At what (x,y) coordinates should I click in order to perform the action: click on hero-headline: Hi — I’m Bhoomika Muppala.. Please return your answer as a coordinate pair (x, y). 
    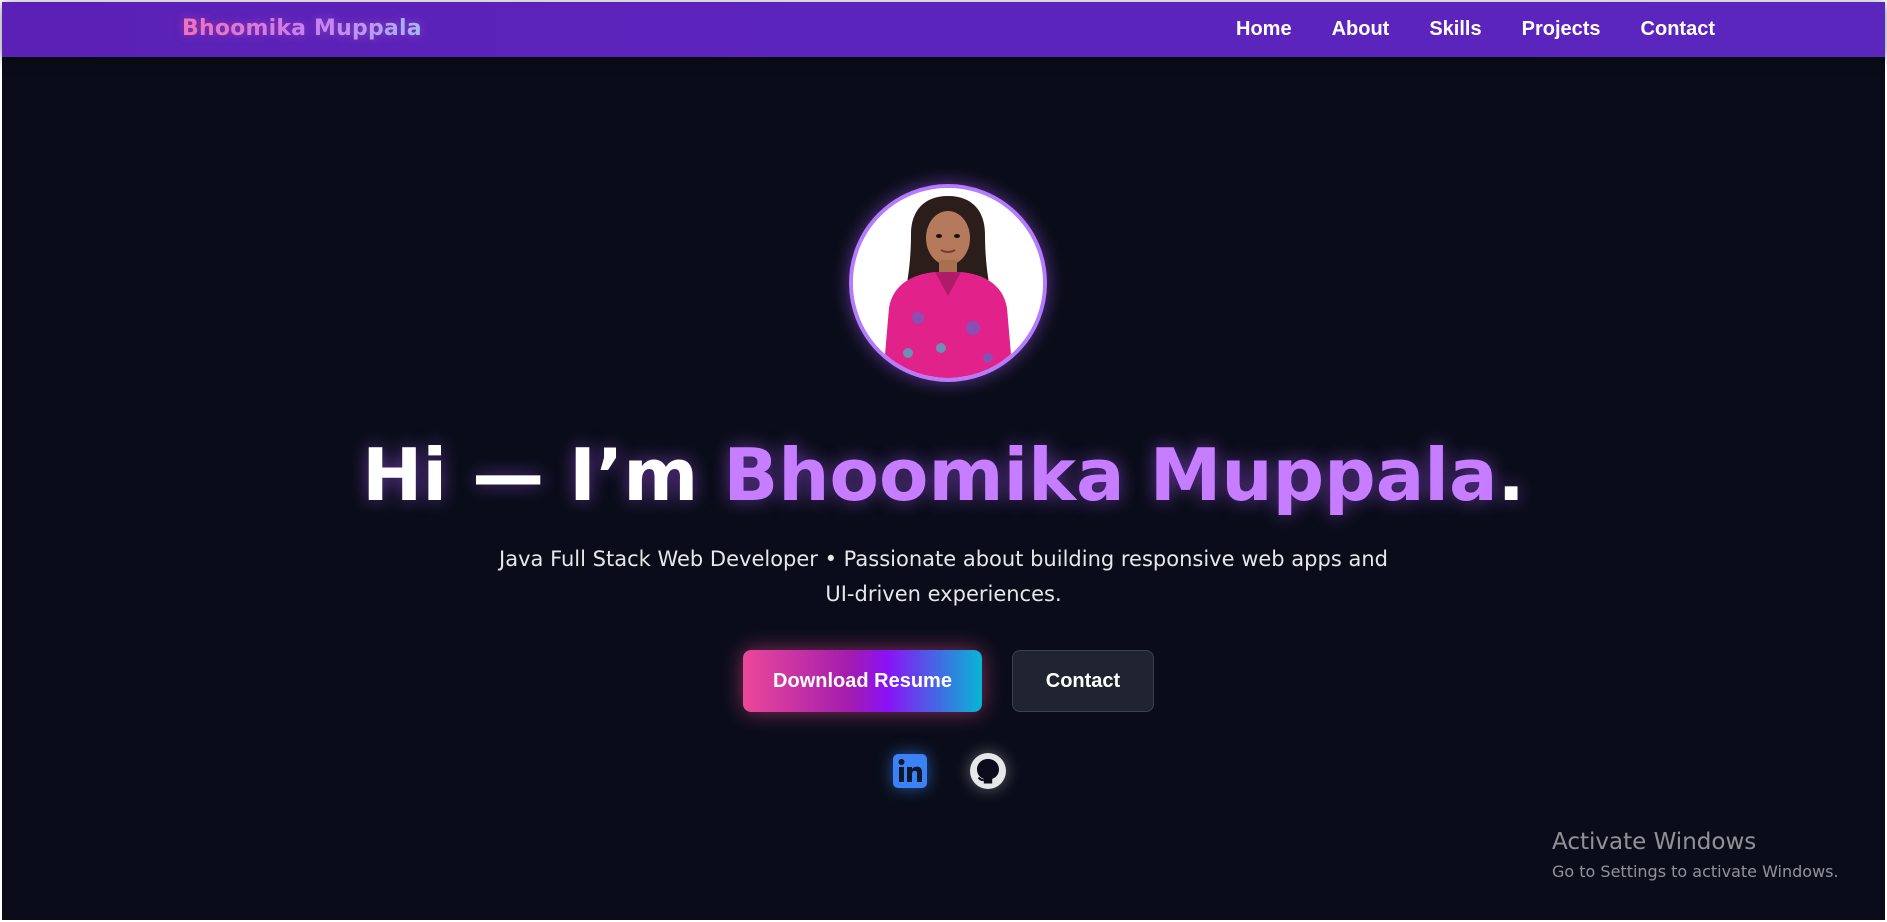
    Looking at the image, I should click on (943, 475).